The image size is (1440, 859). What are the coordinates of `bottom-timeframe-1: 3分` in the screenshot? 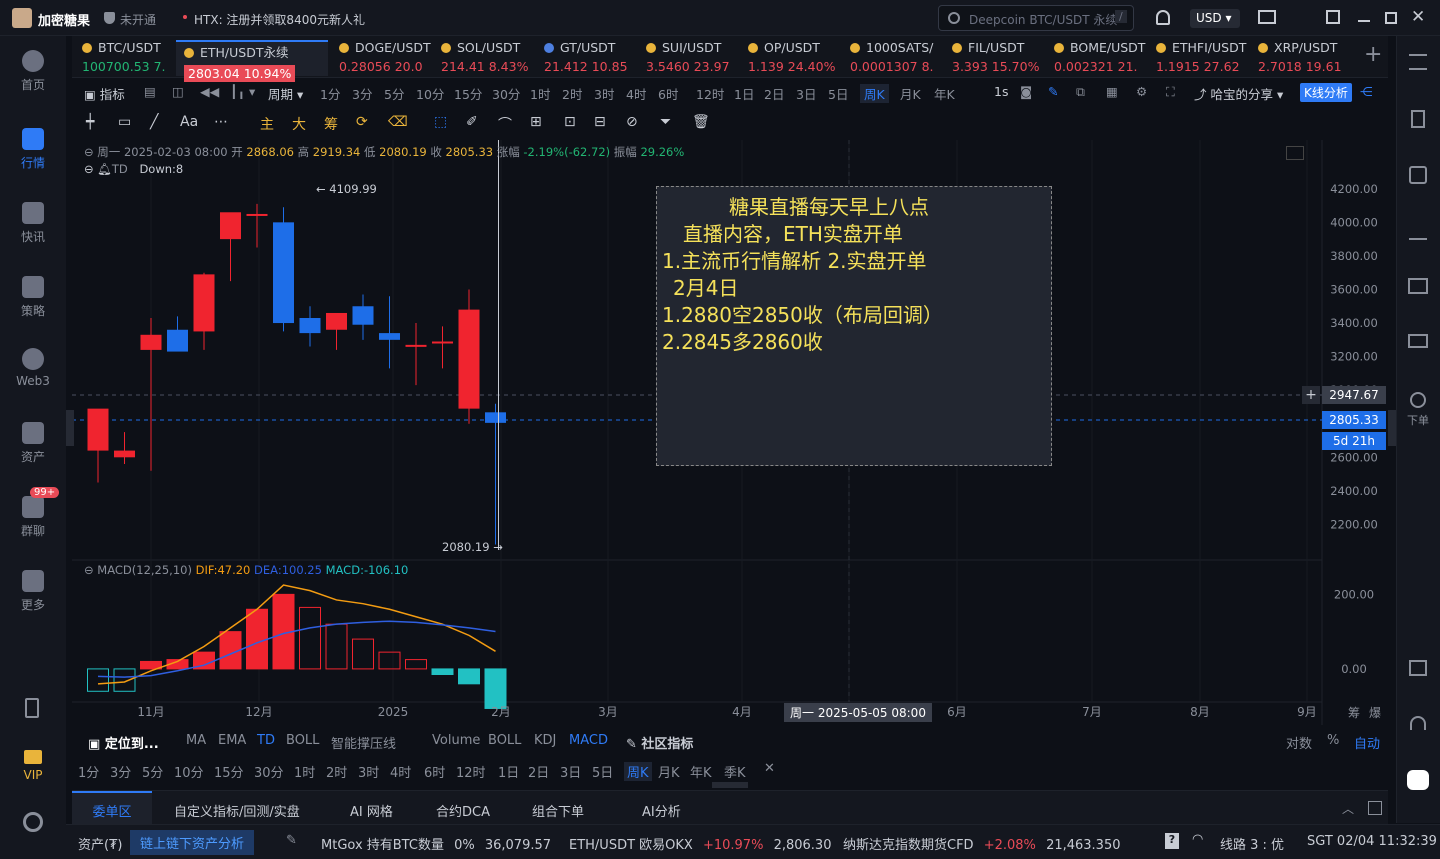 It's located at (120, 771).